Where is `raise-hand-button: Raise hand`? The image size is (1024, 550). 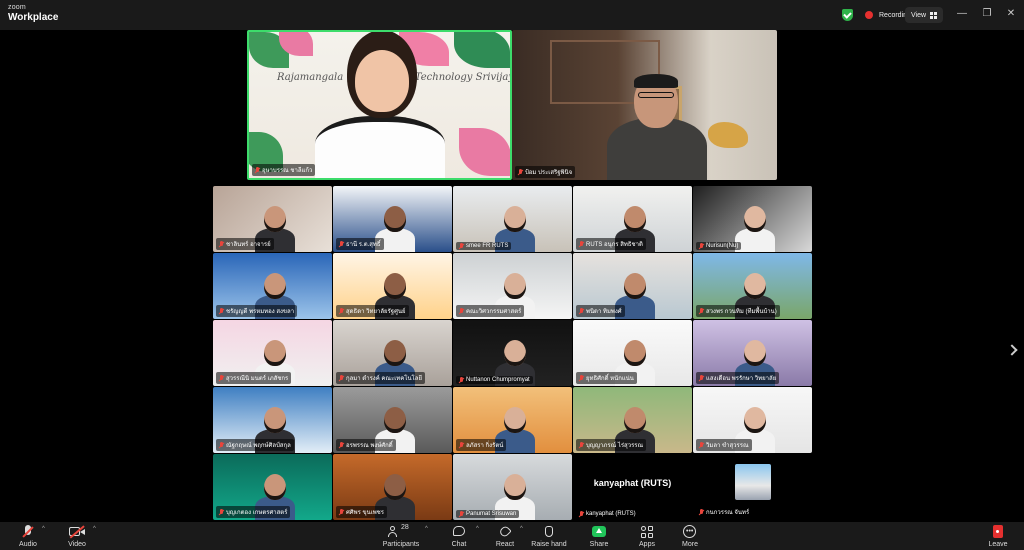
raise-hand-button: Raise hand is located at coordinates (549, 536).